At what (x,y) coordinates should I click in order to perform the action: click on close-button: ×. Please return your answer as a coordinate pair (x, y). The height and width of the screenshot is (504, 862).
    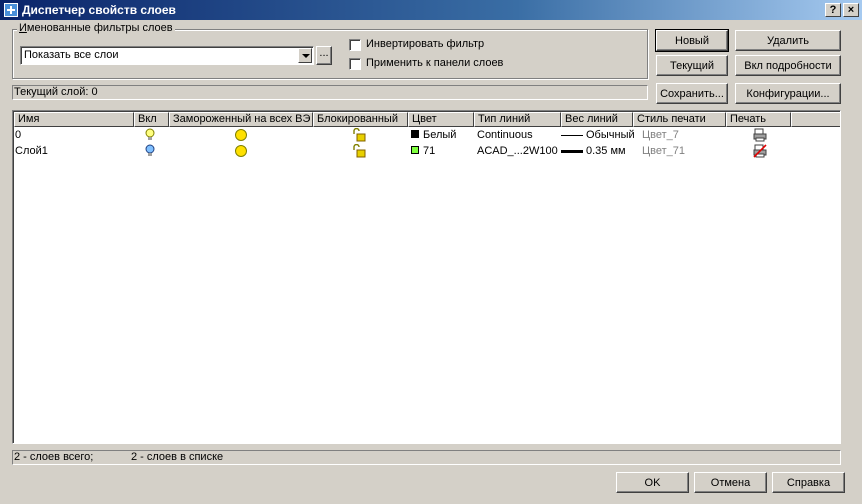
    Looking at the image, I should click on (851, 10).